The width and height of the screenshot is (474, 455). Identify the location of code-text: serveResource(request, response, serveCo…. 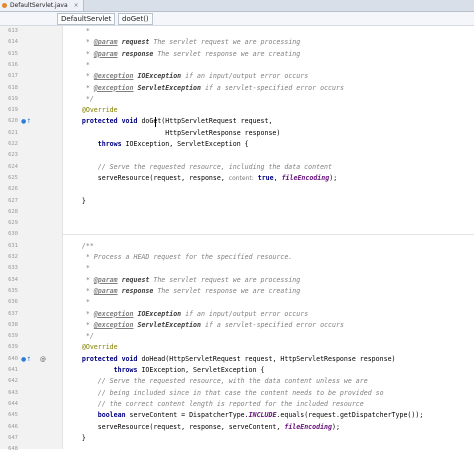
(203, 427).